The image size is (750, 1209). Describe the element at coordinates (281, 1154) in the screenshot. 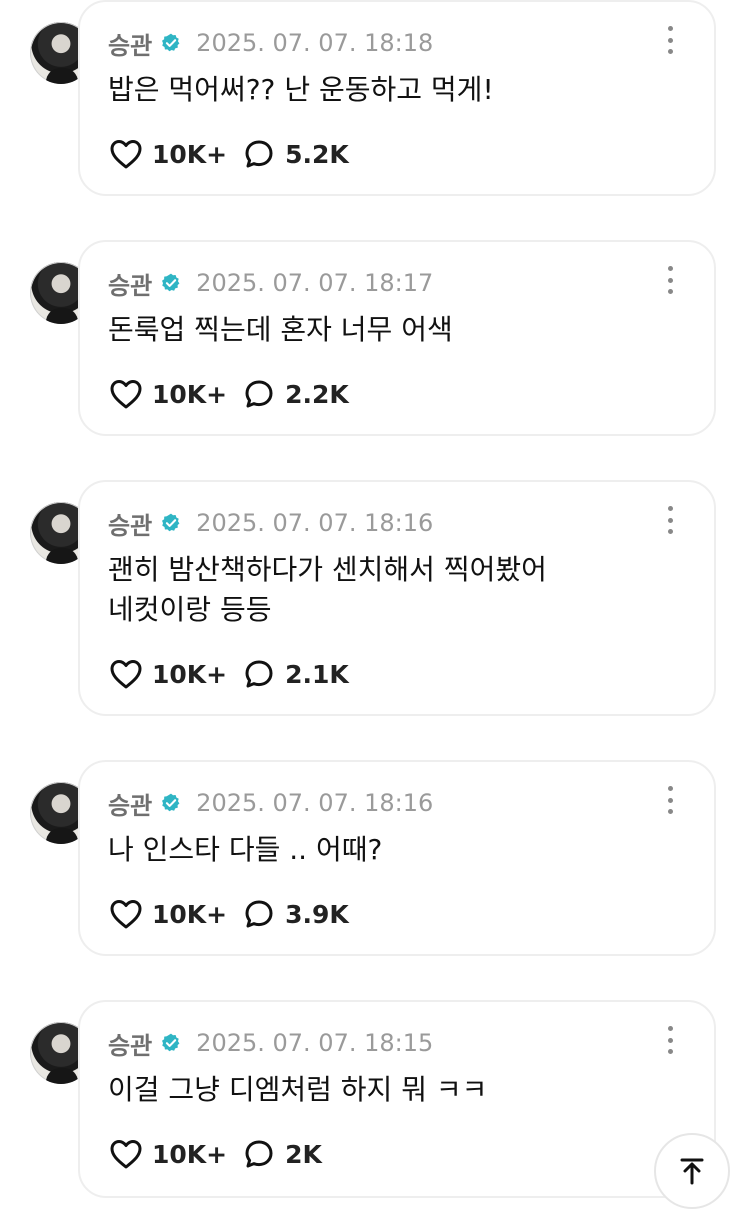

I see `comment-button: 2K` at that location.